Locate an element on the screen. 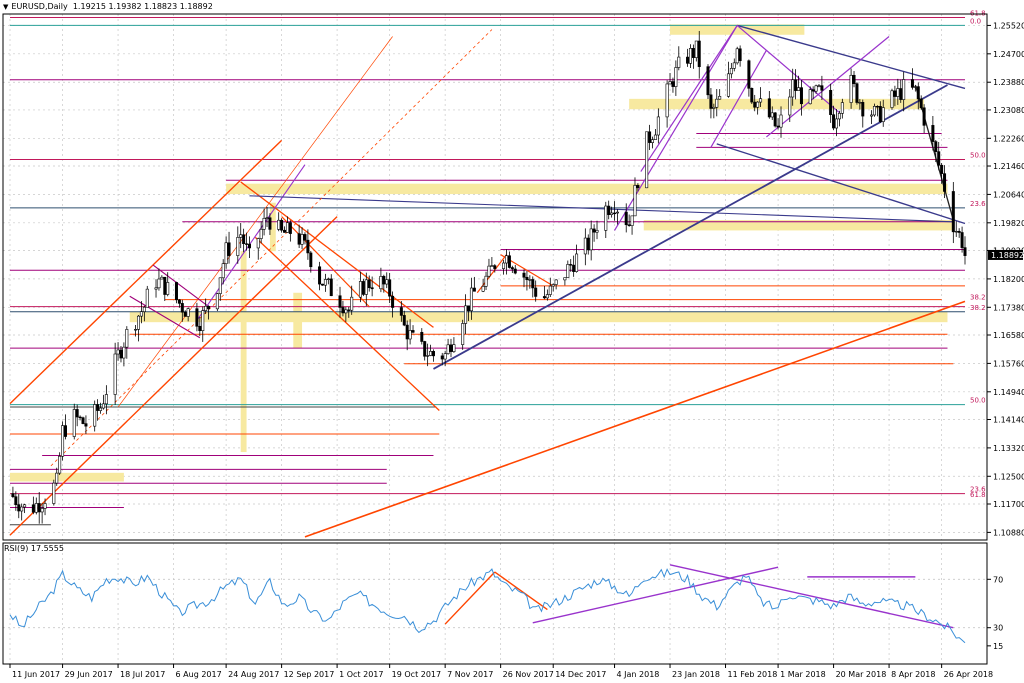 Image resolution: width=1024 pixels, height=683 pixels. price-tick-label: 1.11700 is located at coordinates (1008, 504).